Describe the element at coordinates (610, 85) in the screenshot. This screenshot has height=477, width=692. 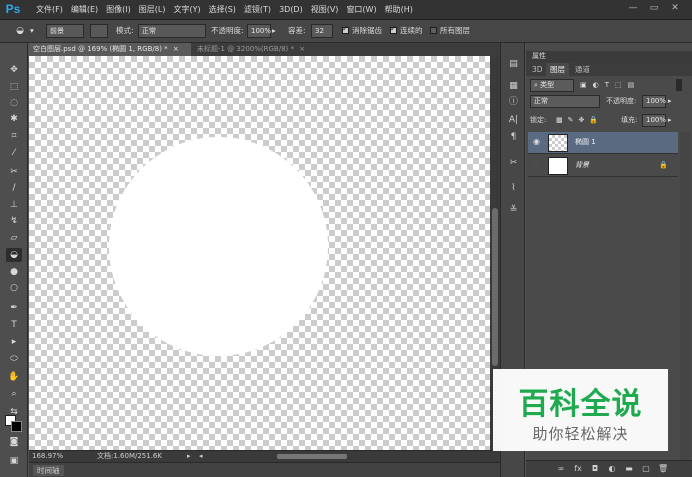
I see `layer-filter-icons: ▣◐T⬚▤` at that location.